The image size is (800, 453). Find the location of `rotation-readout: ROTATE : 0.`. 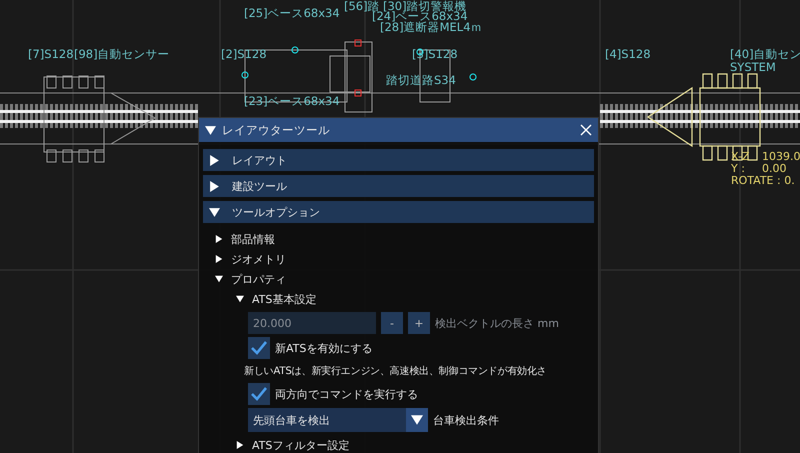

rotation-readout: ROTATE : 0. is located at coordinates (763, 181).